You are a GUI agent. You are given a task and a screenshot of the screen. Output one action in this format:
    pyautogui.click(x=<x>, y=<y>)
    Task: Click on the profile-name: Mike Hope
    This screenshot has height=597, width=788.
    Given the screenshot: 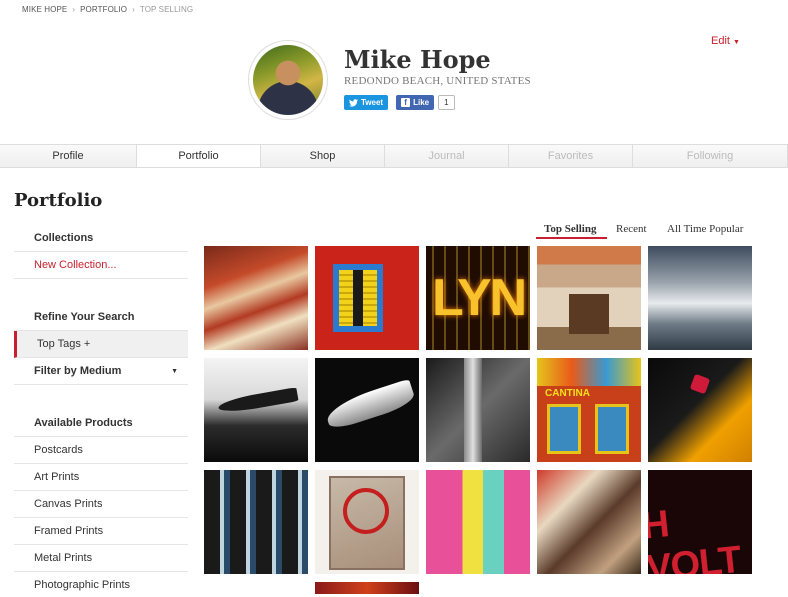 What is the action you would take?
    pyautogui.click(x=417, y=59)
    